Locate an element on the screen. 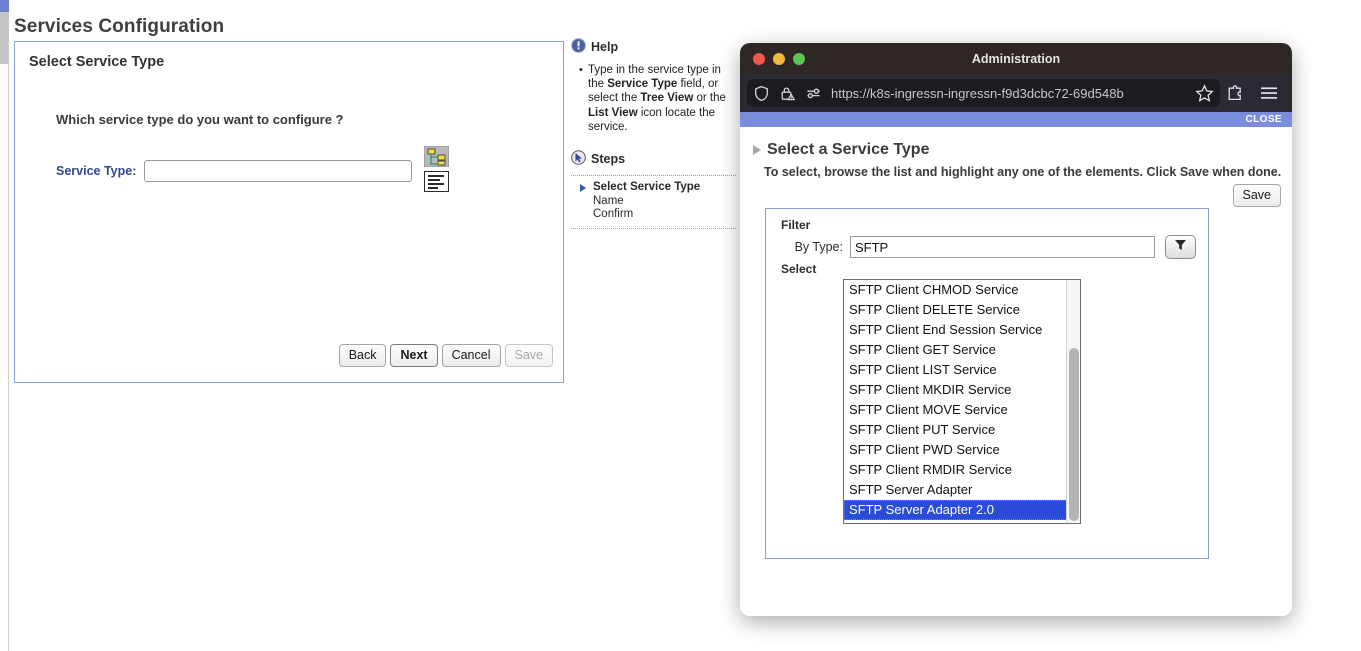  scrollbar-thumb is located at coordinates (4, 38).